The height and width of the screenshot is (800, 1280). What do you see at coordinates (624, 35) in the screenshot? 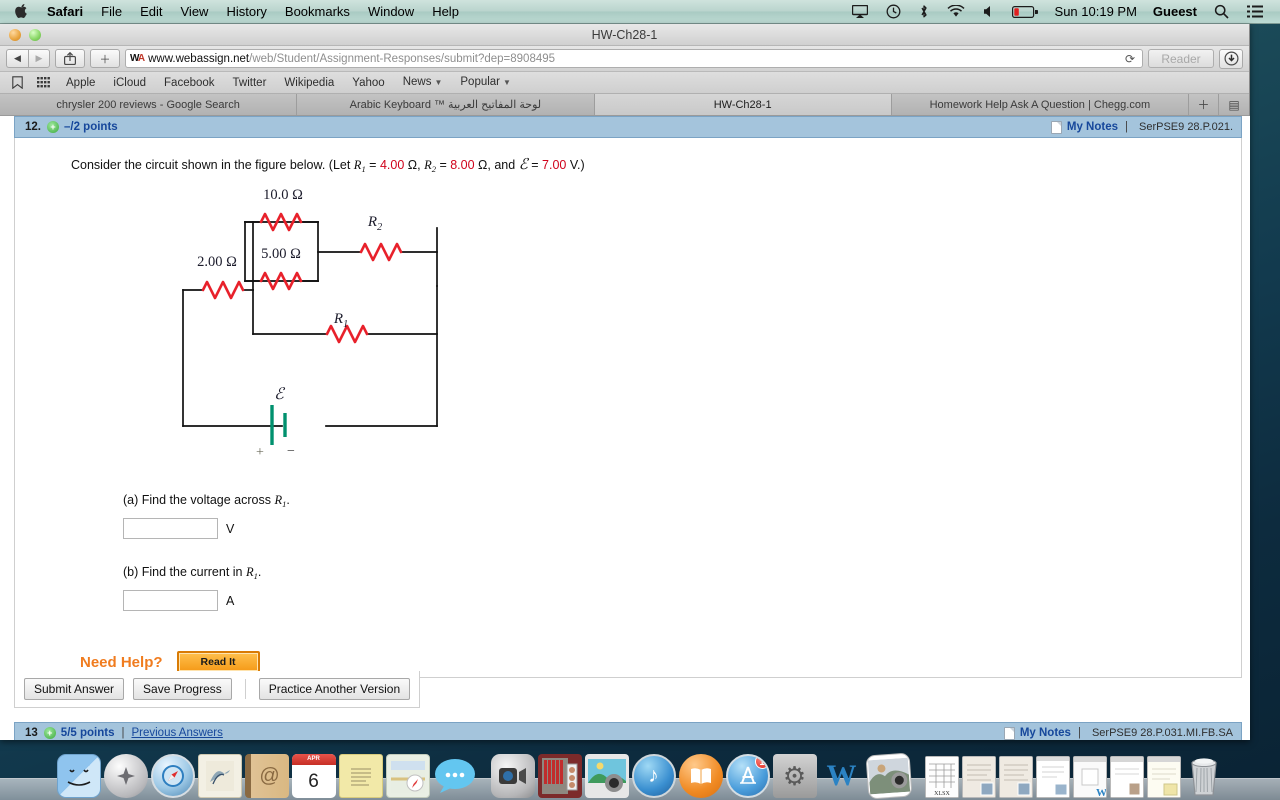
I see `window-title-bar: HW-Ch28-1` at bounding box center [624, 35].